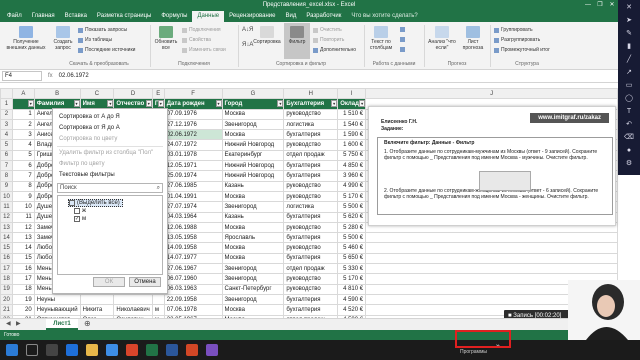 This screenshot has height=360, width=640. Describe the element at coordinates (14, 16) in the screenshot. I see `tab-file: Файл` at that location.